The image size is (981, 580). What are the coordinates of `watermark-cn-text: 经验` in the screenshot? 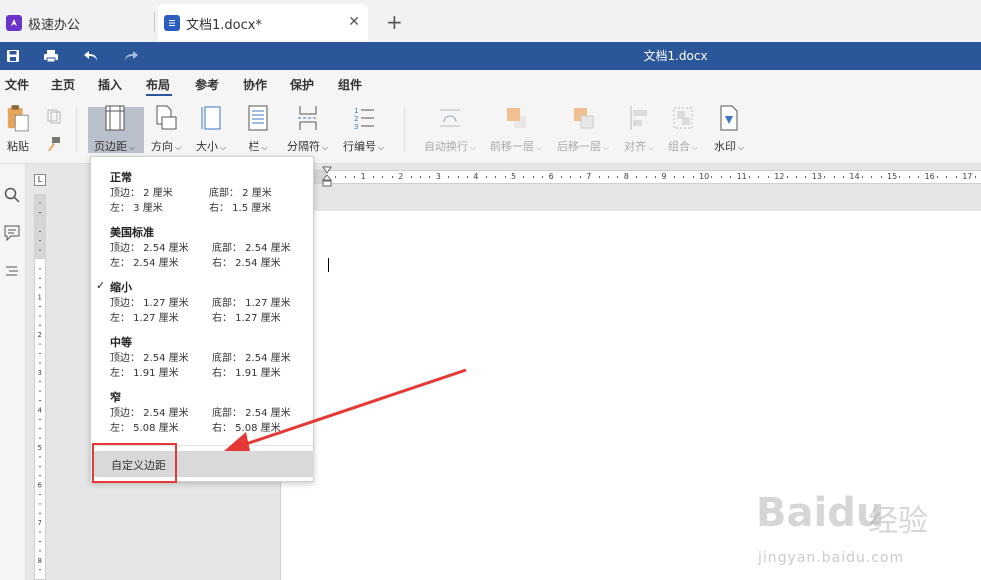 It's located at (898, 521).